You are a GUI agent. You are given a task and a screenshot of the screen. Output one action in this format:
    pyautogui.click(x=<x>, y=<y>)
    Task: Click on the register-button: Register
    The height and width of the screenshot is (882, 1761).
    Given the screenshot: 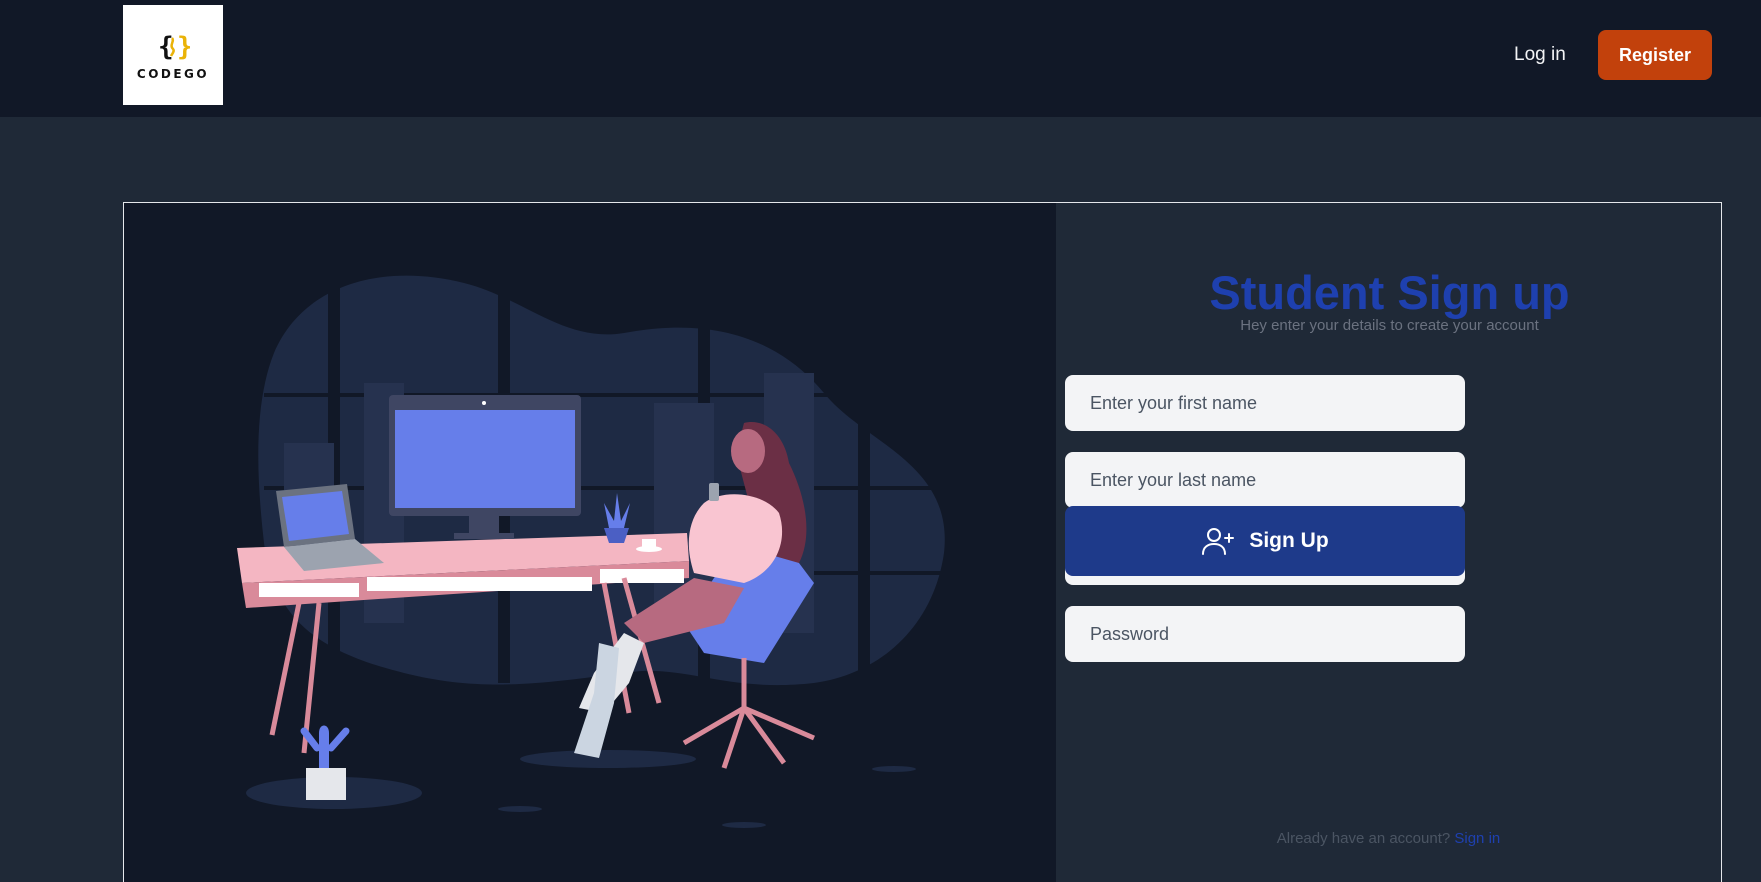 What is the action you would take?
    pyautogui.click(x=1655, y=55)
    